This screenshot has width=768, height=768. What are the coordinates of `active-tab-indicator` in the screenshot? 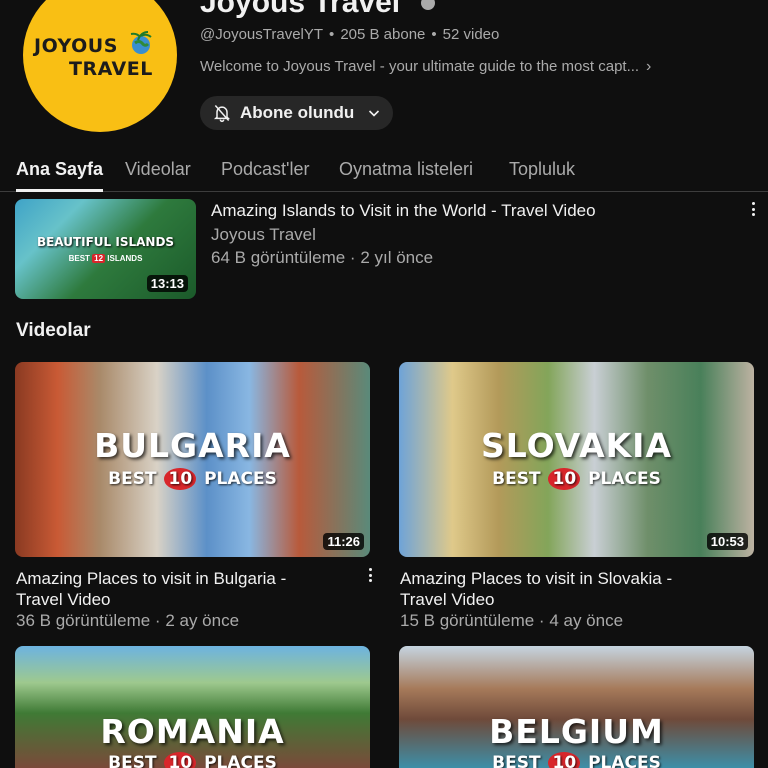 It's located at (59, 190).